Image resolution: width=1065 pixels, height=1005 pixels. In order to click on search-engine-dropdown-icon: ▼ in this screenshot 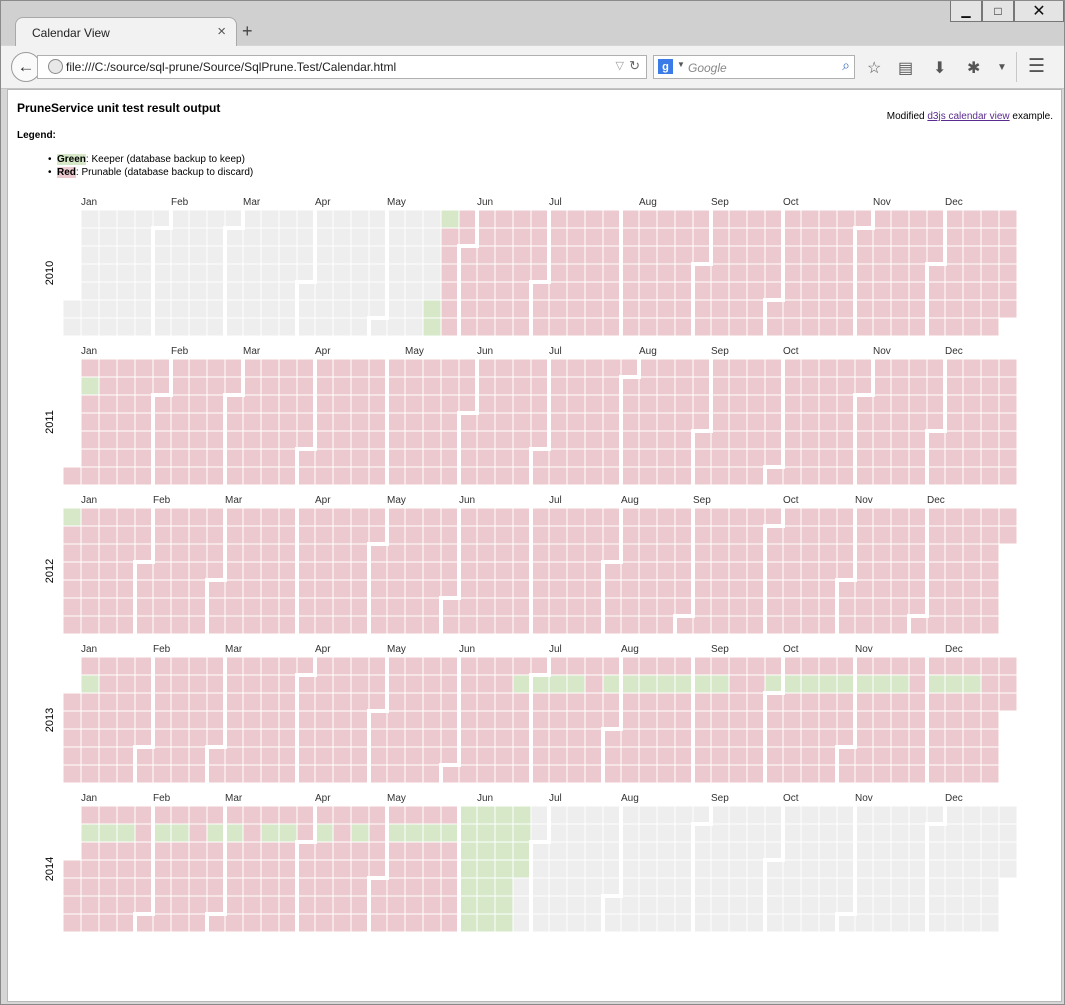, I will do `click(681, 64)`.